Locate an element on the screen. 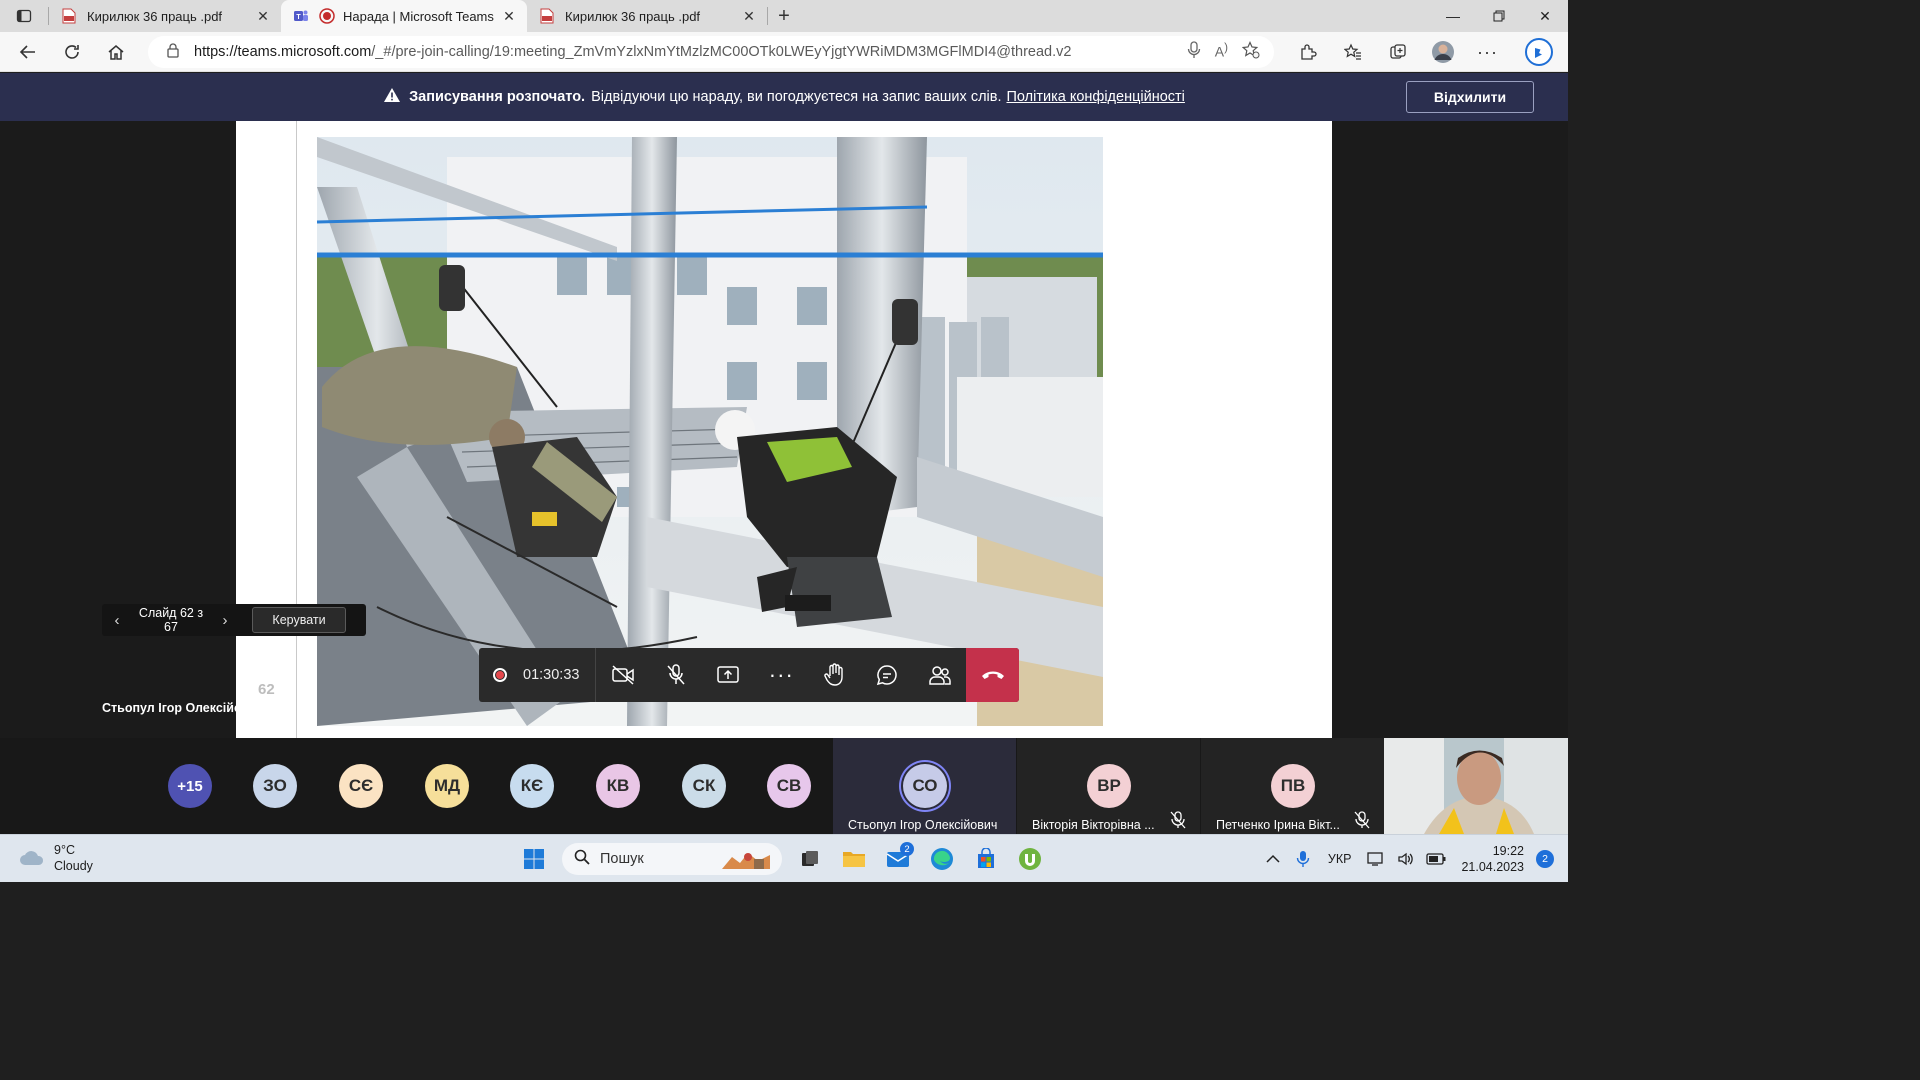 This screenshot has height=1080, width=1920. network-icon is located at coordinates (1376, 859).